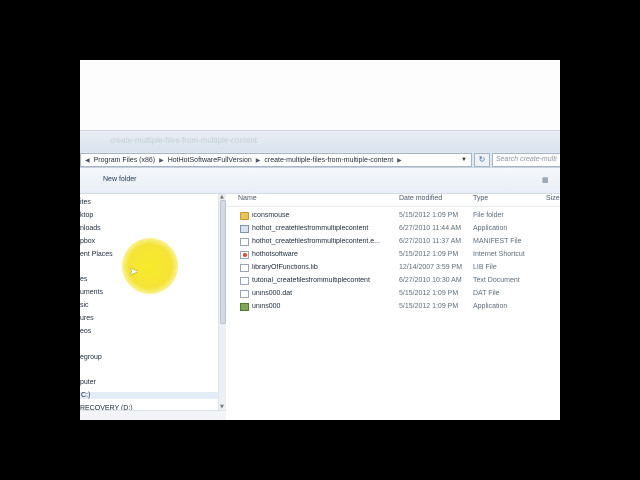 The image size is (640, 480). I want to click on file-date: 6/27/2010 11:37 AM, so click(430, 241).